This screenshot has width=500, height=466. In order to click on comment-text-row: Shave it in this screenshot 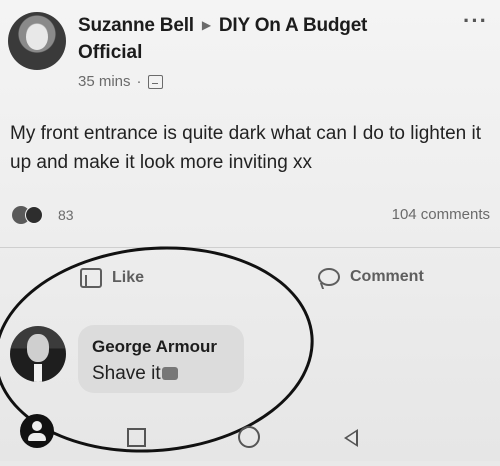, I will do `click(135, 374)`.